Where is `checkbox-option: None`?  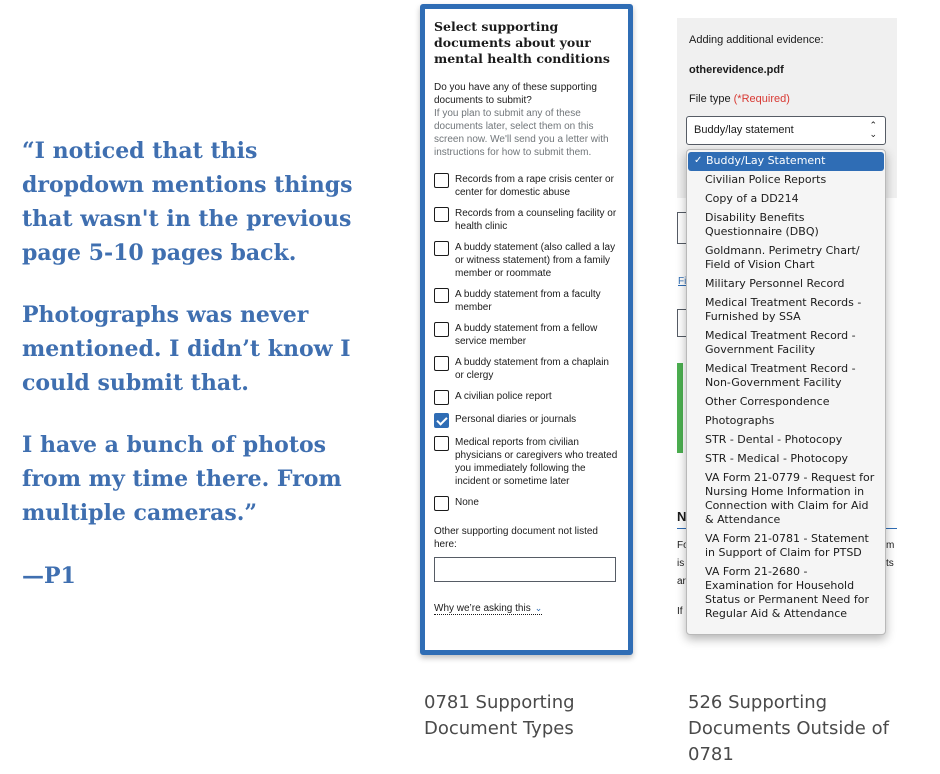 checkbox-option: None is located at coordinates (526, 503).